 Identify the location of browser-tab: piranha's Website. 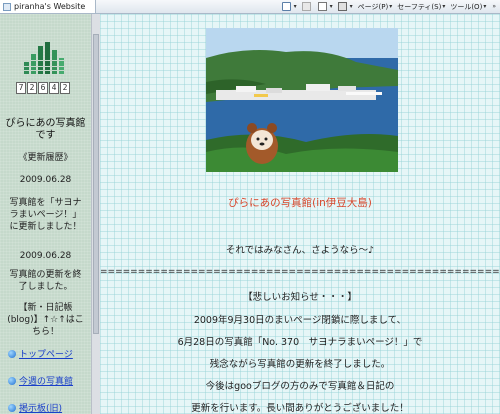
(48, 6).